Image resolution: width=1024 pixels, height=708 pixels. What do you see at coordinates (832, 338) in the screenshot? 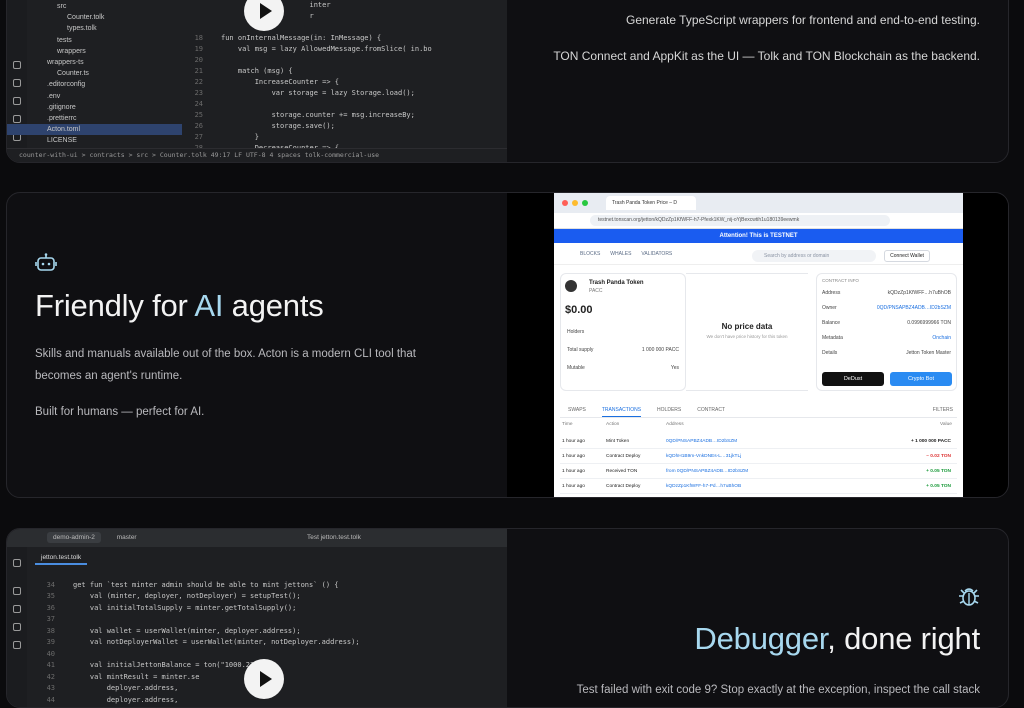
I see `info-key: Metadata` at bounding box center [832, 338].